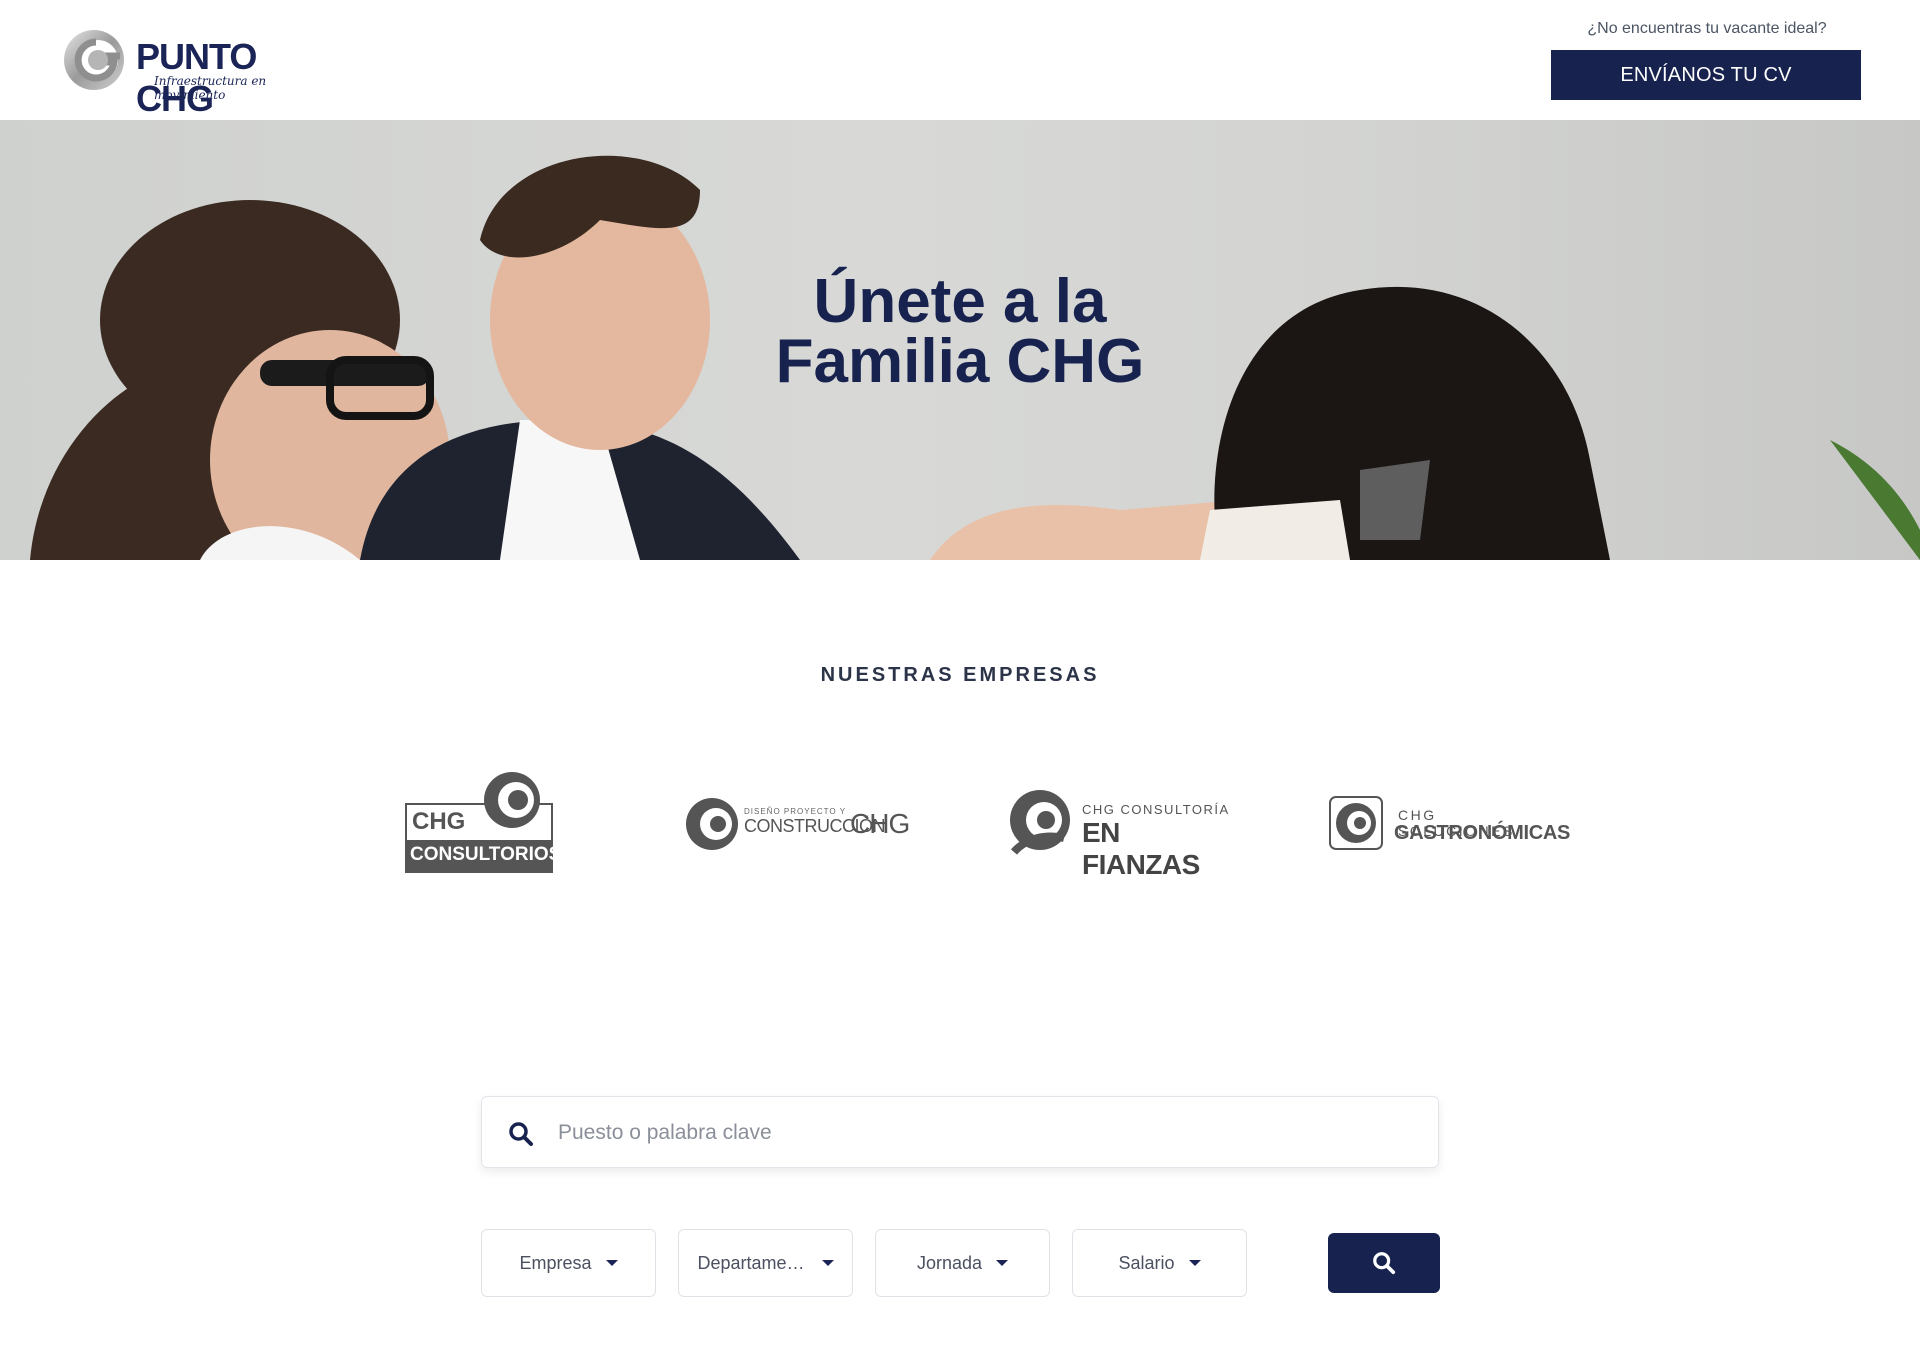 The height and width of the screenshot is (1348, 1920). Describe the element at coordinates (880, 823) in the screenshot. I see `construccion-suffix: CHG` at that location.